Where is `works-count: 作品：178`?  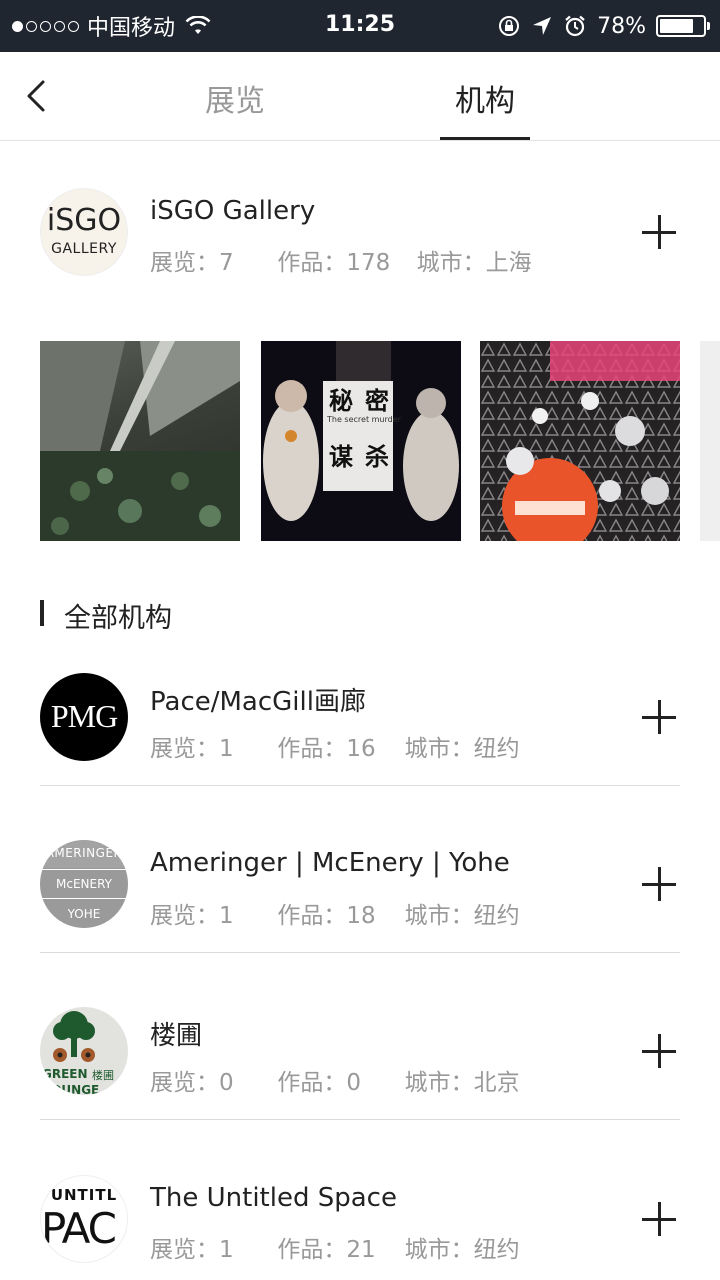 works-count: 作品：178 is located at coordinates (334, 263).